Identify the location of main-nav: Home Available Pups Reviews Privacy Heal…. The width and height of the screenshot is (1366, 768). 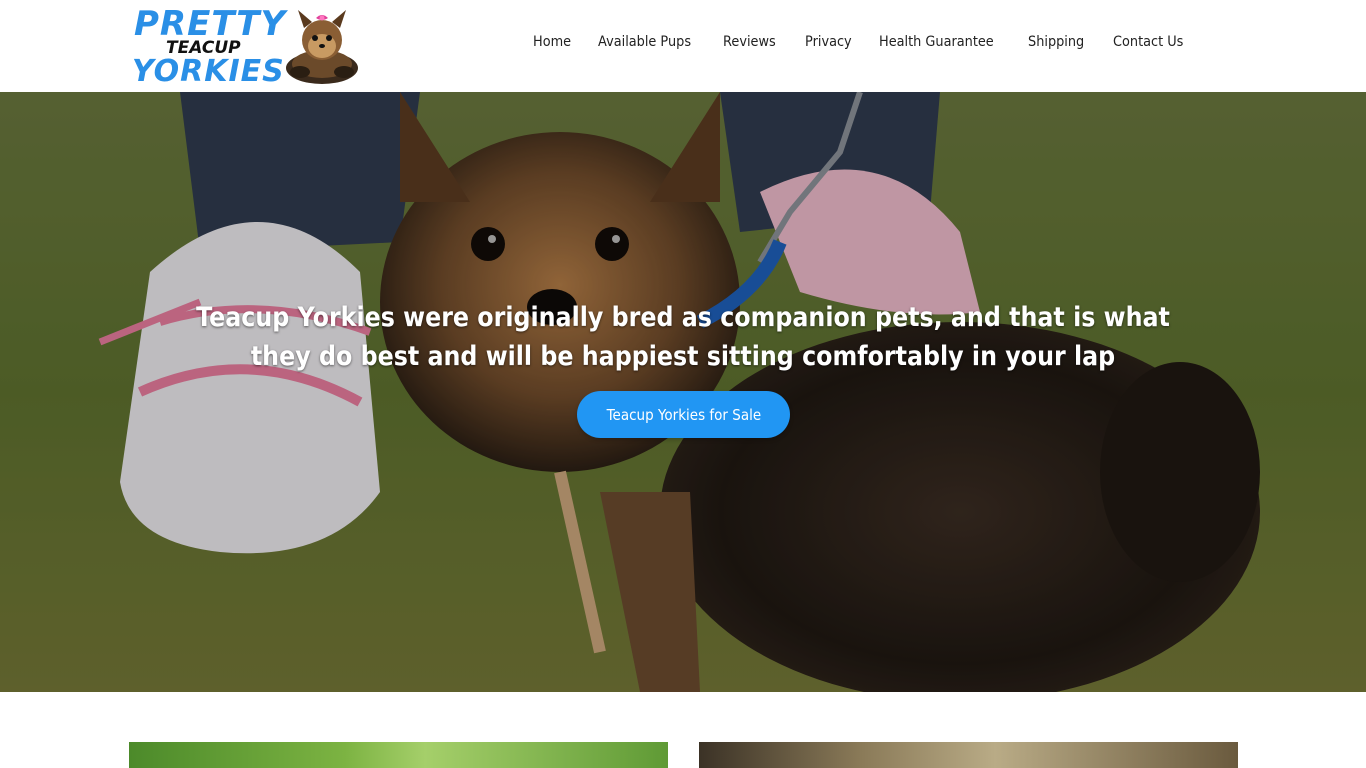
(862, 42).